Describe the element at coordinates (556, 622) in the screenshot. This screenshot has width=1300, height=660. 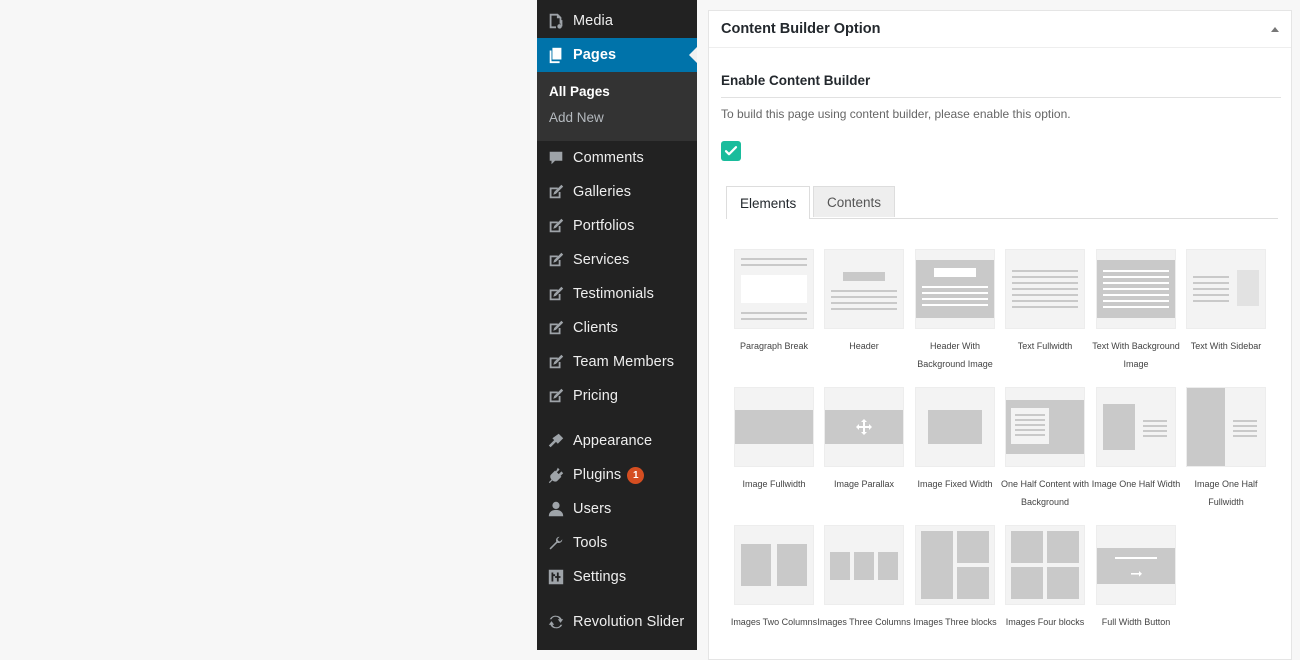
I see `refresh-icon` at that location.